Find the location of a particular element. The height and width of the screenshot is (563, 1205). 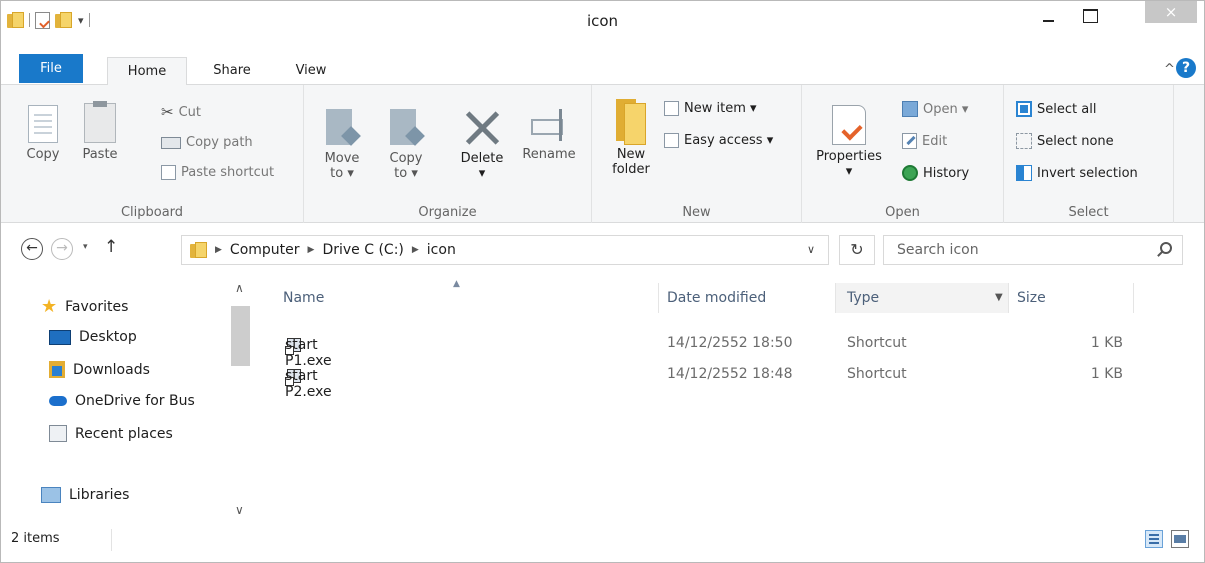

up-button: ↑ is located at coordinates (111, 247).